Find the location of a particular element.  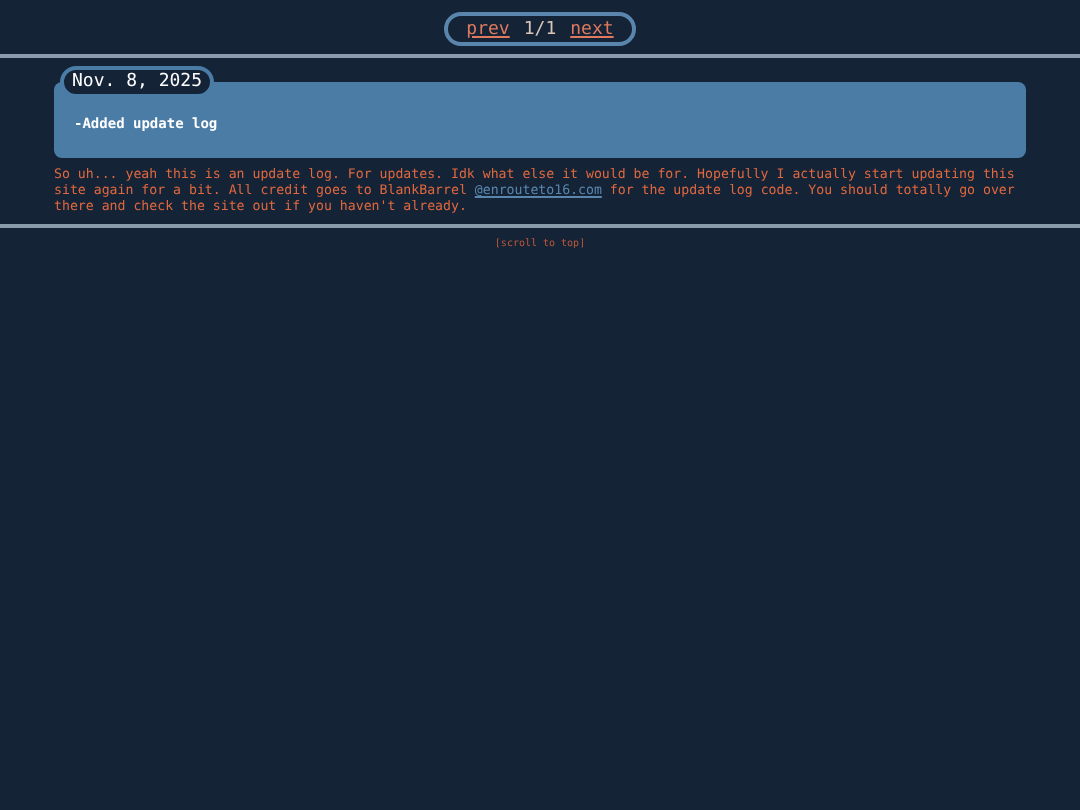

date-label: Nov. 8, 2025 is located at coordinates (137, 82).